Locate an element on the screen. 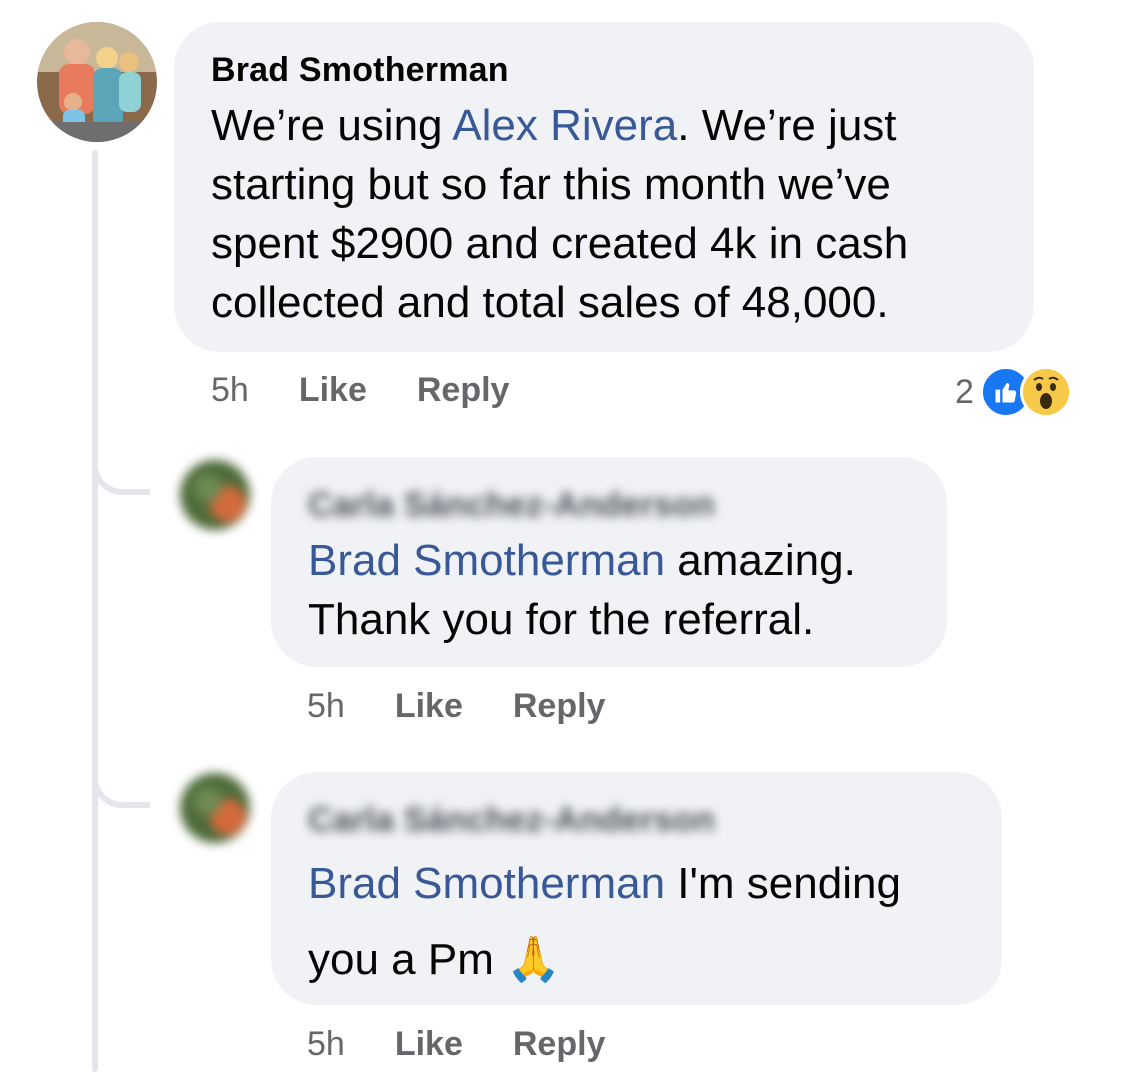  reaction-count: 2 is located at coordinates (964, 391).